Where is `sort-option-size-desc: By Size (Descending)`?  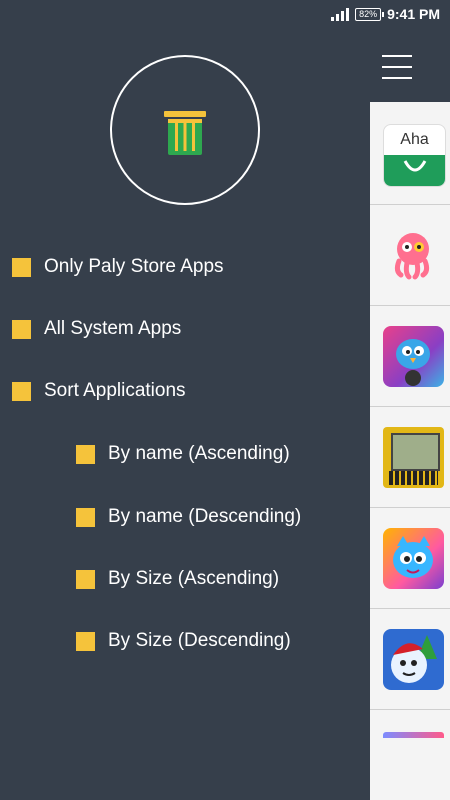
sort-option-size-desc: By Size (Descending) is located at coordinates (183, 641).